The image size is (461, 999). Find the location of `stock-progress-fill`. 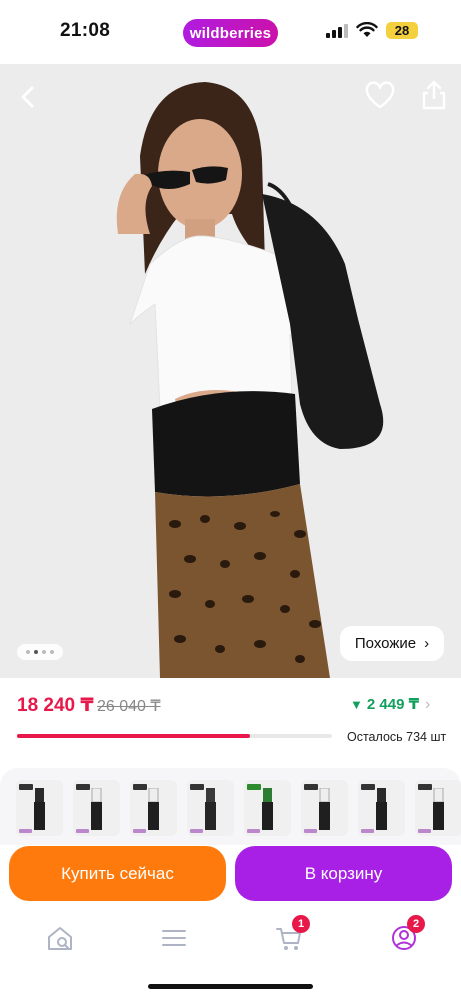

stock-progress-fill is located at coordinates (134, 736).